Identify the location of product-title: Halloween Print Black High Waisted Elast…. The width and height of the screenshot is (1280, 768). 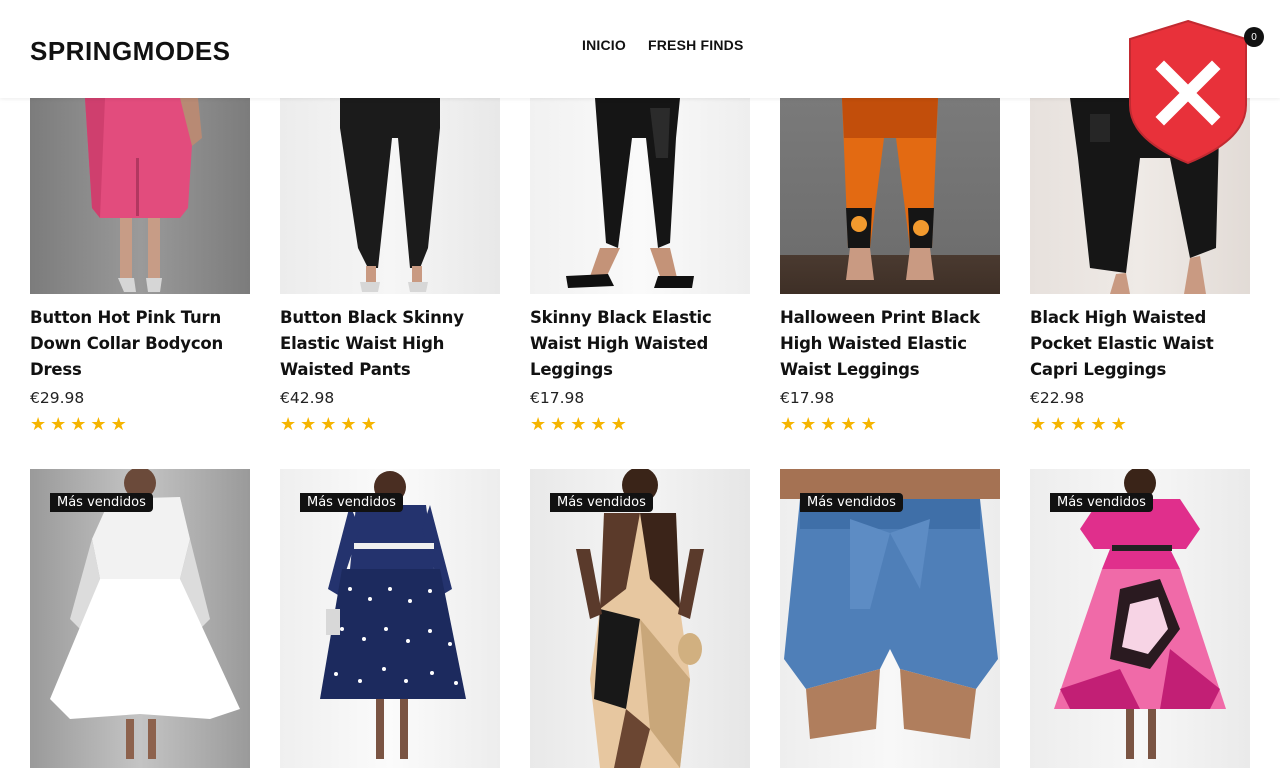
(890, 344).